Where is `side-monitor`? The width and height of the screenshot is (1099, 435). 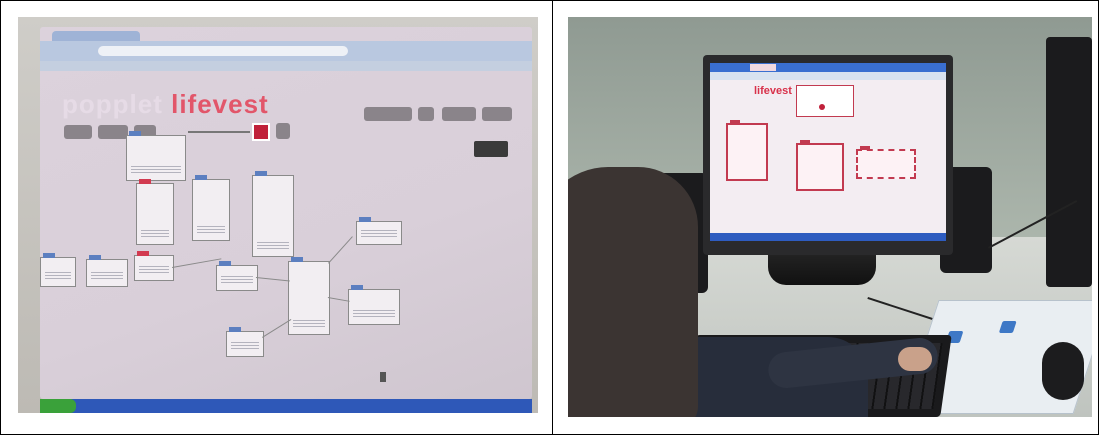 side-monitor is located at coordinates (1069, 162).